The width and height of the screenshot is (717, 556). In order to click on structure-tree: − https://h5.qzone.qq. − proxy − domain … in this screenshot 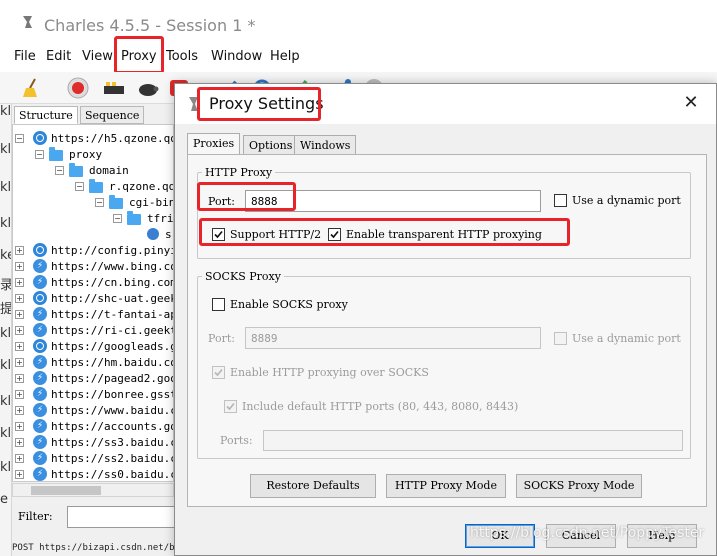, I will do `click(93, 303)`.